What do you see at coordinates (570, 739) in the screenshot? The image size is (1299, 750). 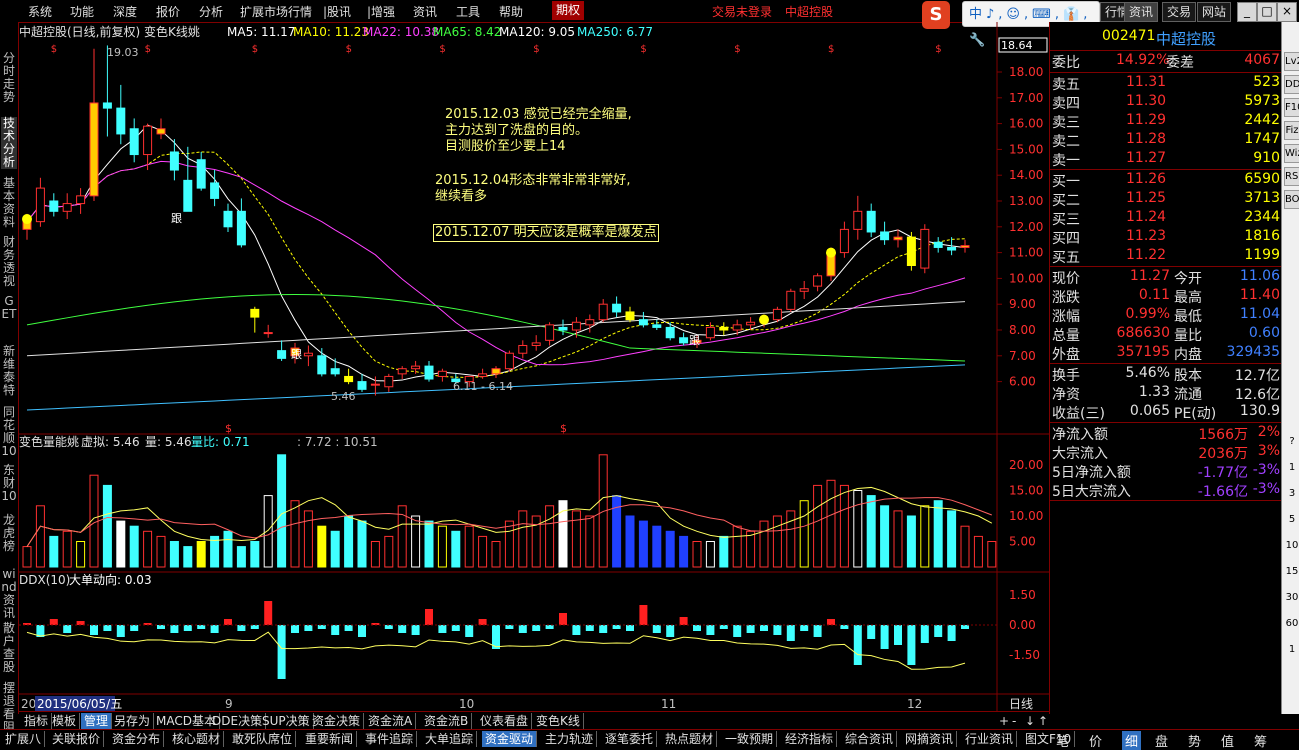 I see `extension-tab: 主力轨迹` at bounding box center [570, 739].